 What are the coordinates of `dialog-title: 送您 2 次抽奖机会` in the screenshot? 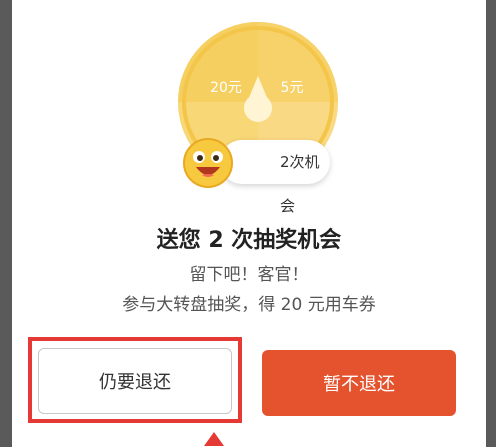 It's located at (249, 240).